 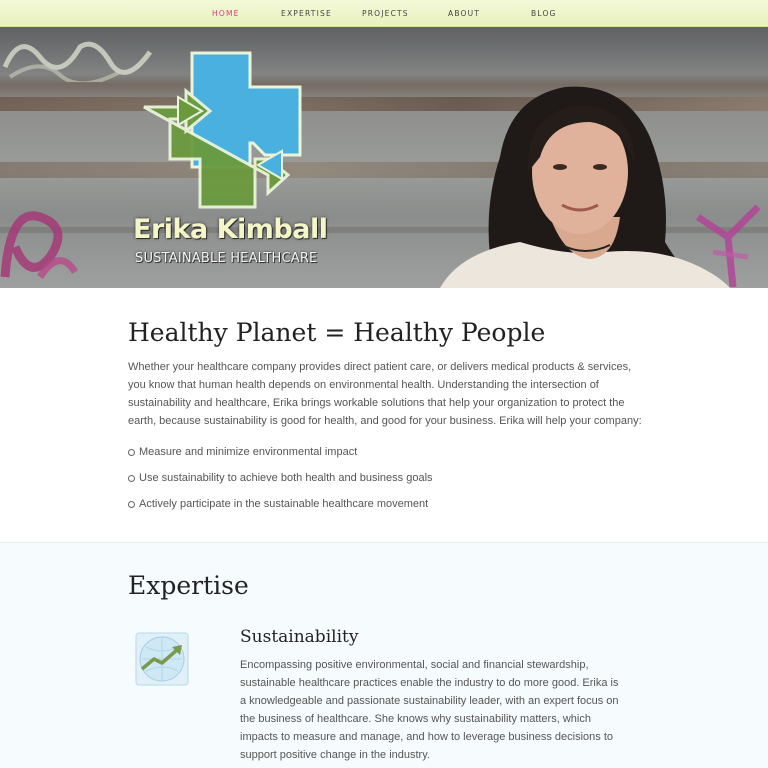 What do you see at coordinates (226, 13) in the screenshot?
I see `nav-home: HOME` at bounding box center [226, 13].